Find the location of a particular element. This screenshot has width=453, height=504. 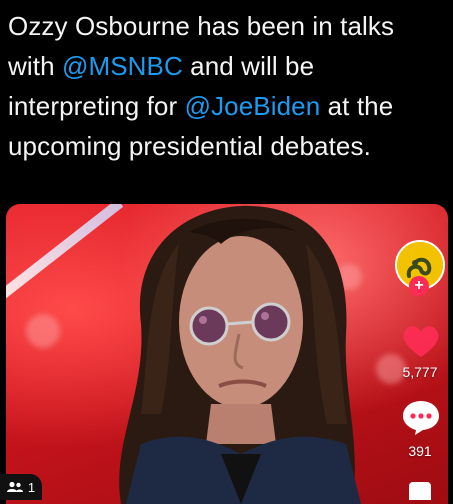

follow-plus-icon: + is located at coordinates (419, 286).